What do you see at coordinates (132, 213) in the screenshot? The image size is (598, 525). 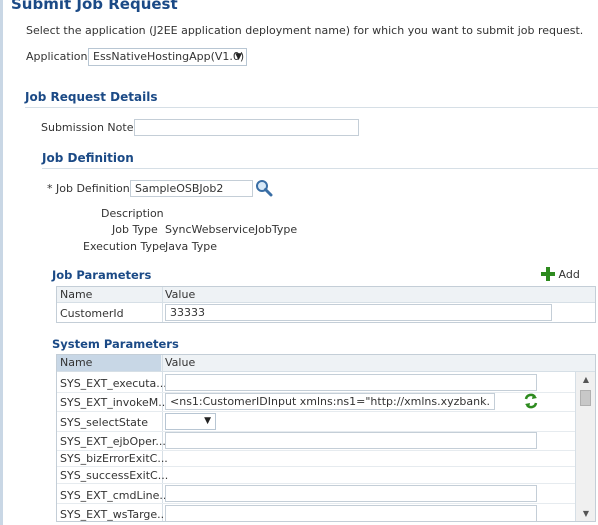 I see `description-label: Description` at bounding box center [132, 213].